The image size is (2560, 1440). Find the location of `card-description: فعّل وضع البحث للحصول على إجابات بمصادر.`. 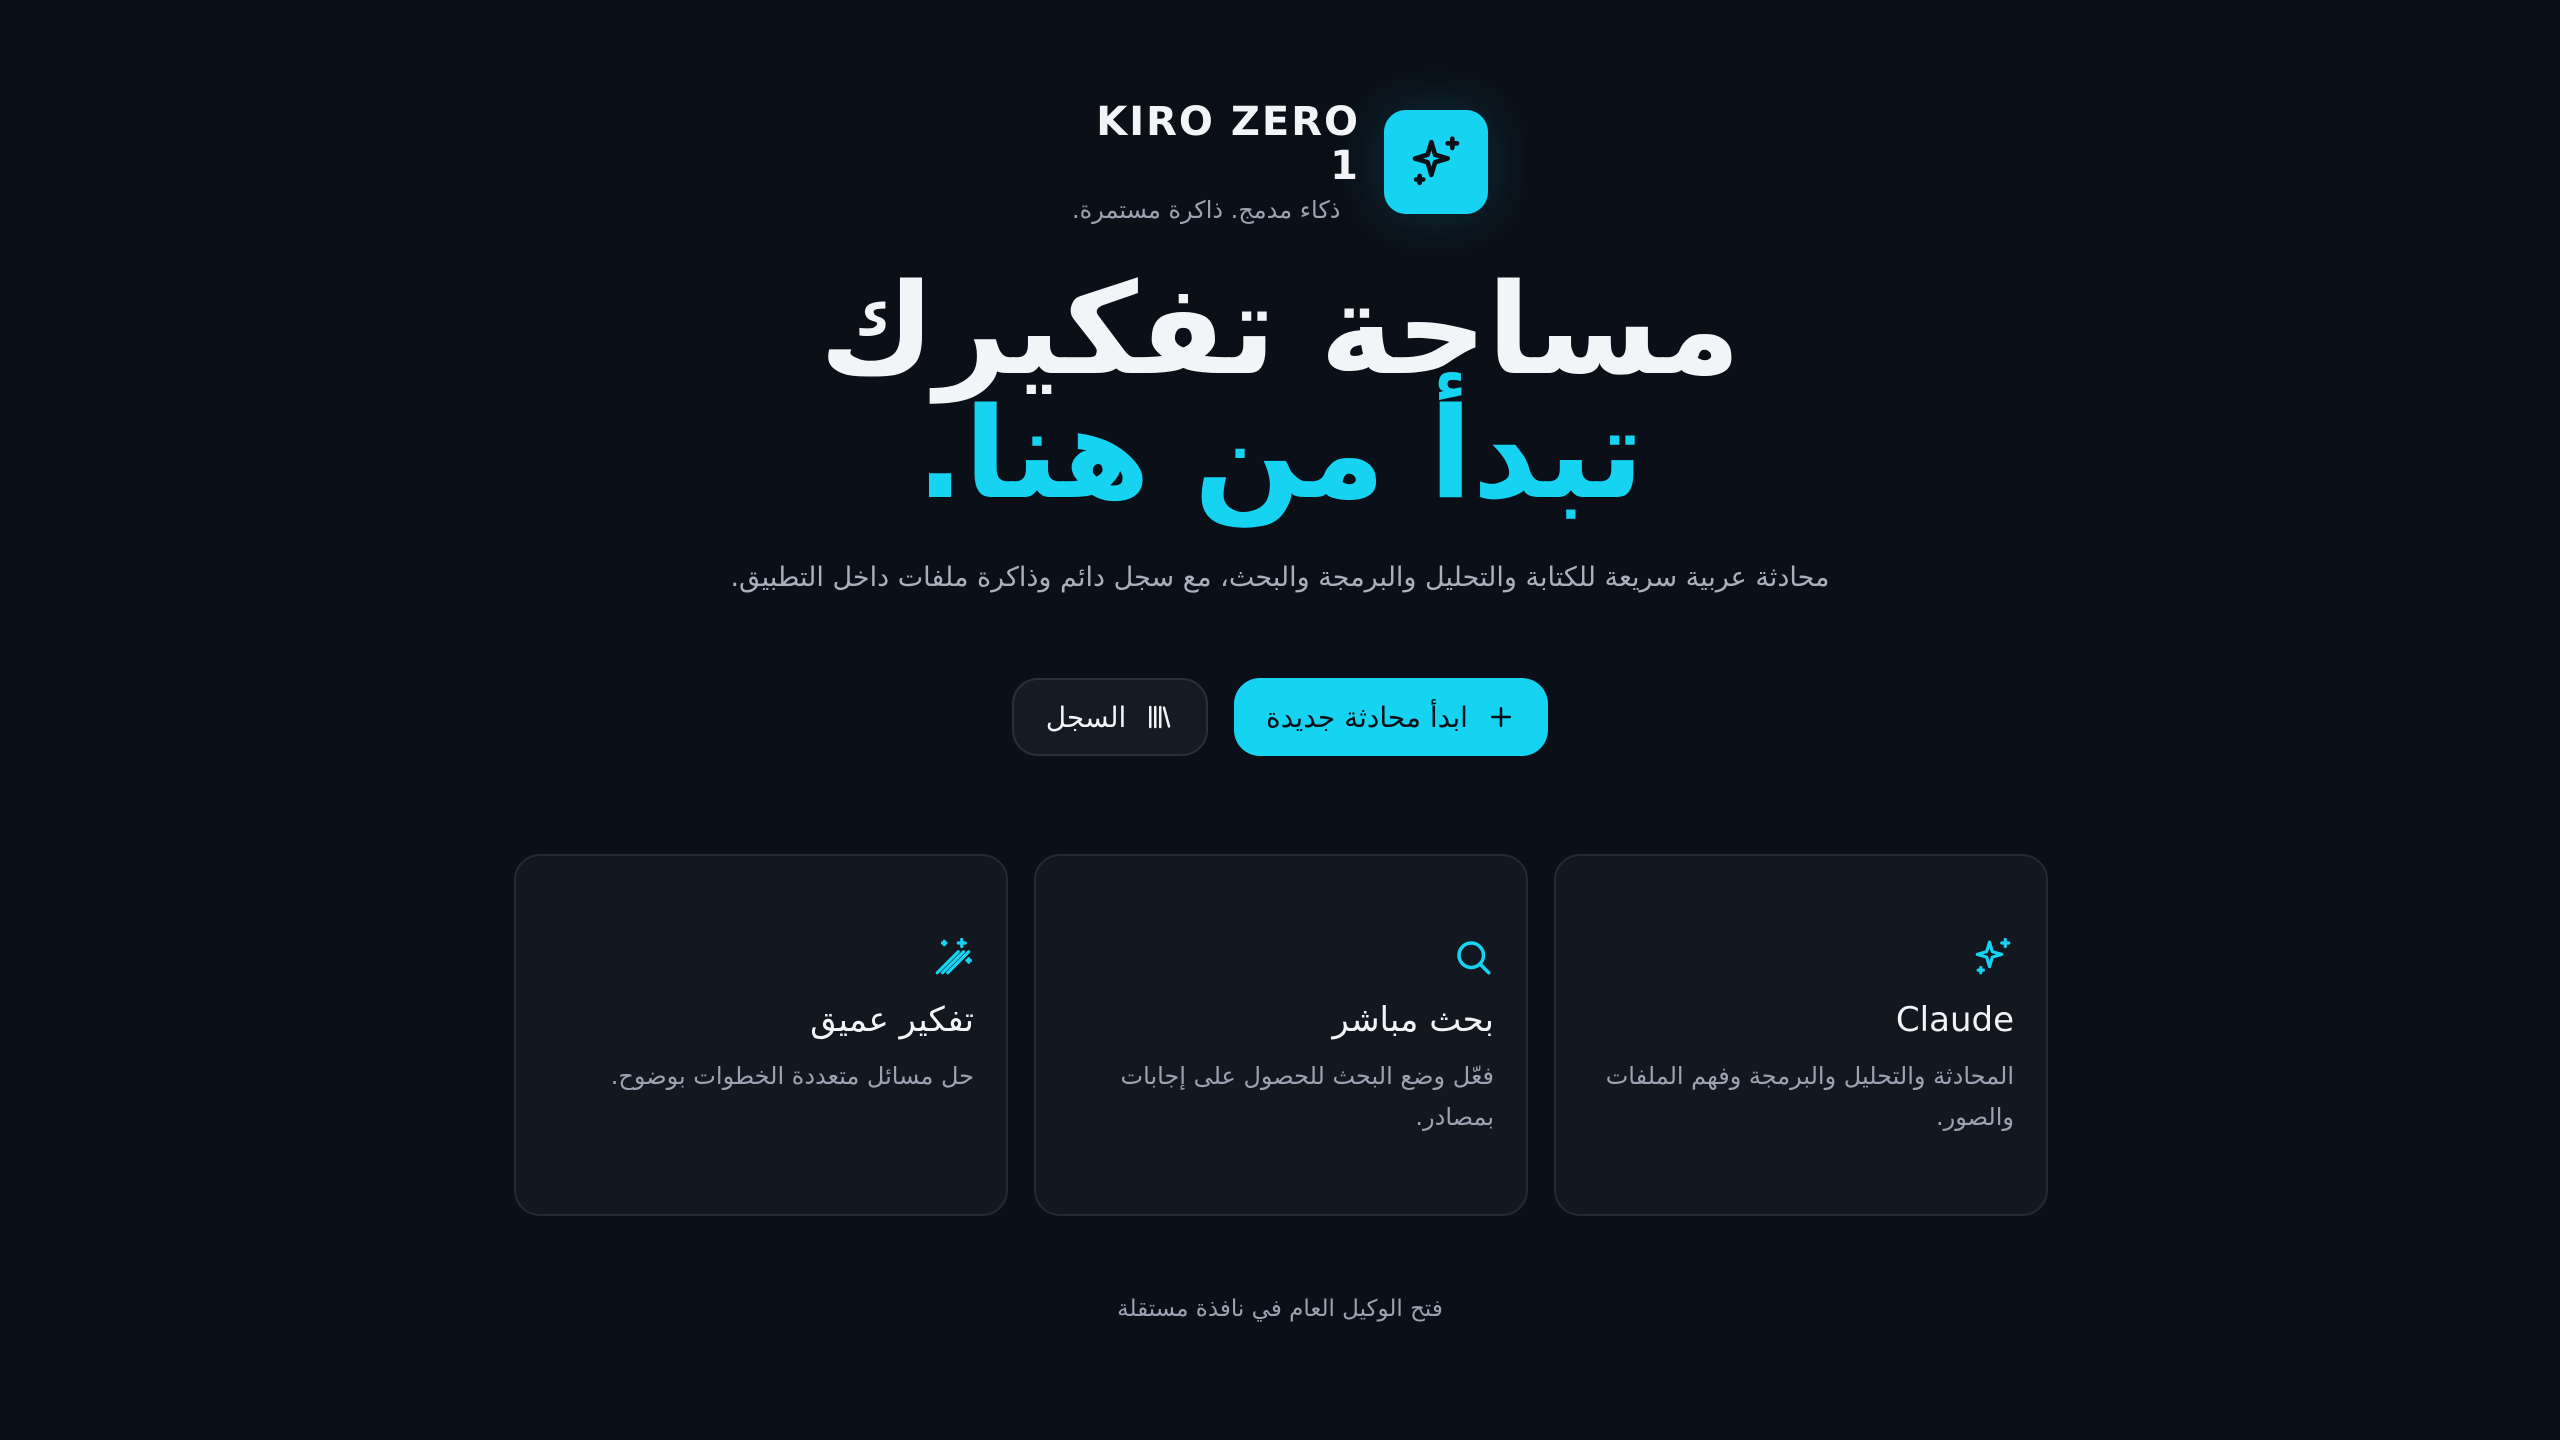

card-description: فعّل وضع البحث للحصول على إجابات بمصادر. is located at coordinates (1307, 1097).